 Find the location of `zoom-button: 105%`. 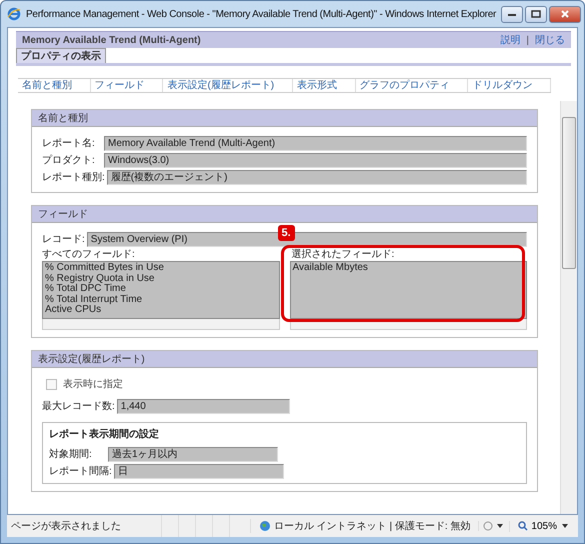

zoom-button: 105% is located at coordinates (543, 526).